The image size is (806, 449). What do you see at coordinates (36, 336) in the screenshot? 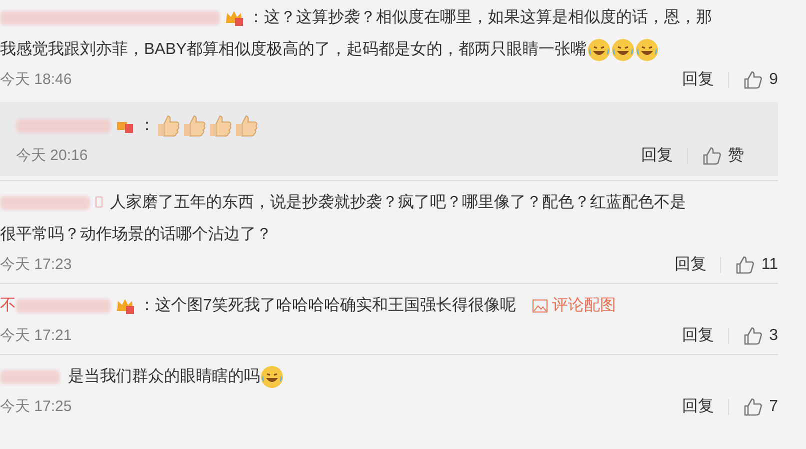
I see `timestamp: 今天 17:21` at bounding box center [36, 336].